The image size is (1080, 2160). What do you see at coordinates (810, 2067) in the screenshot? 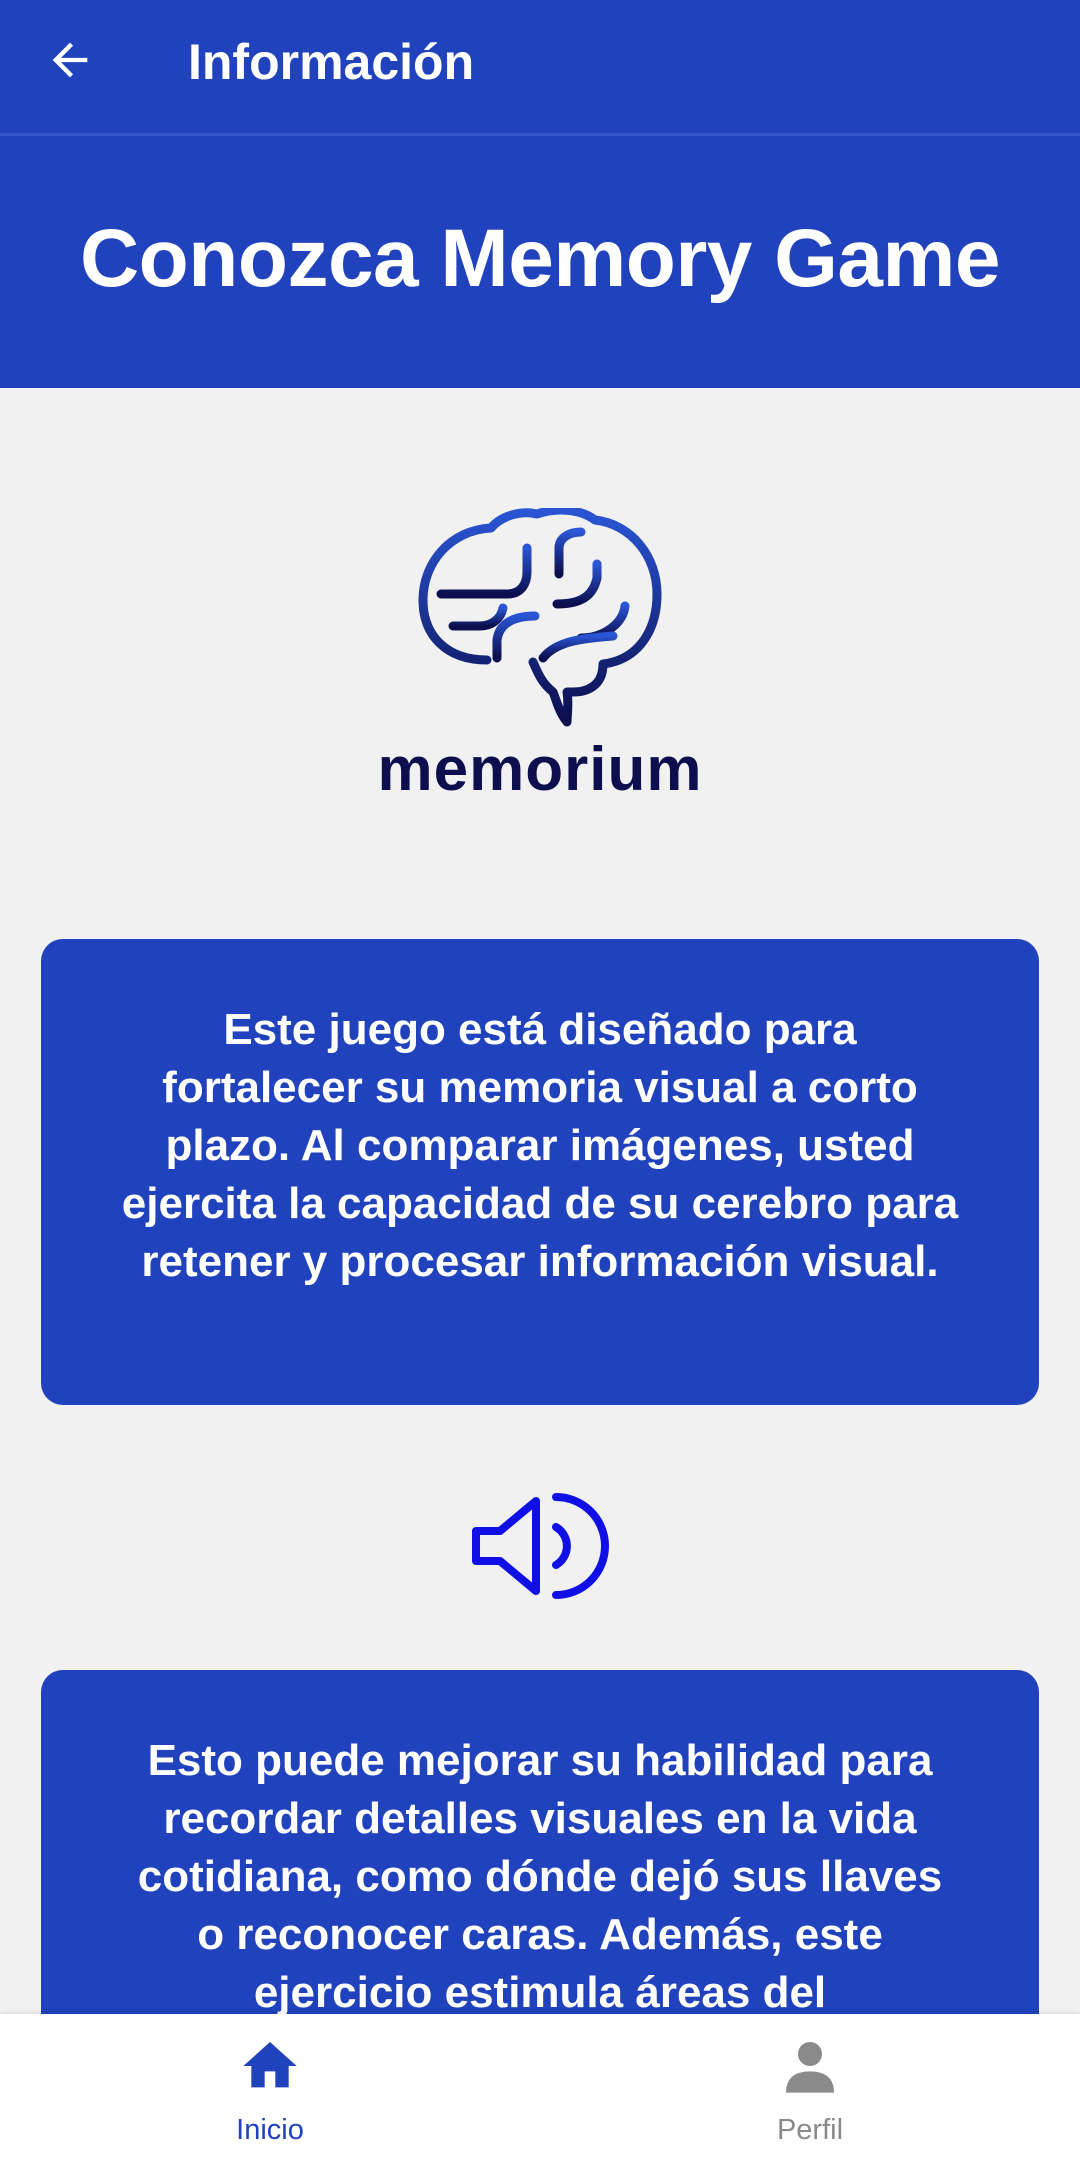
I see `person-icon` at bounding box center [810, 2067].